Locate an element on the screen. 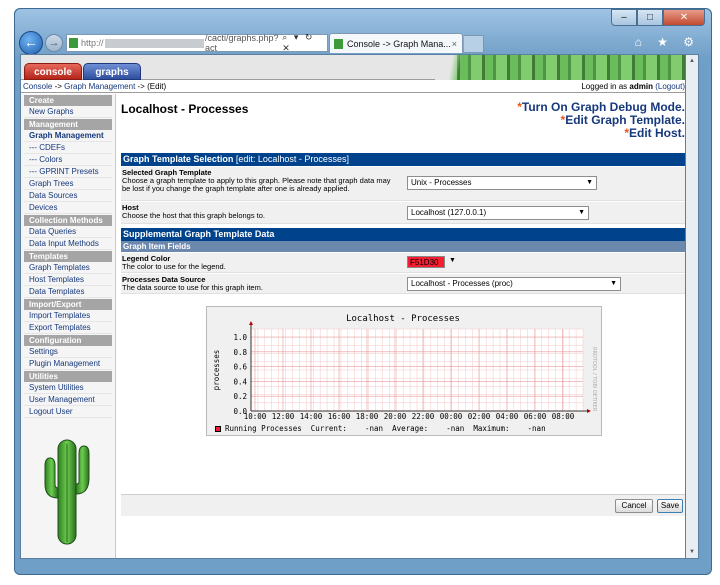  sidebar-item-plugin-management: Plugin Management is located at coordinates (68, 364).